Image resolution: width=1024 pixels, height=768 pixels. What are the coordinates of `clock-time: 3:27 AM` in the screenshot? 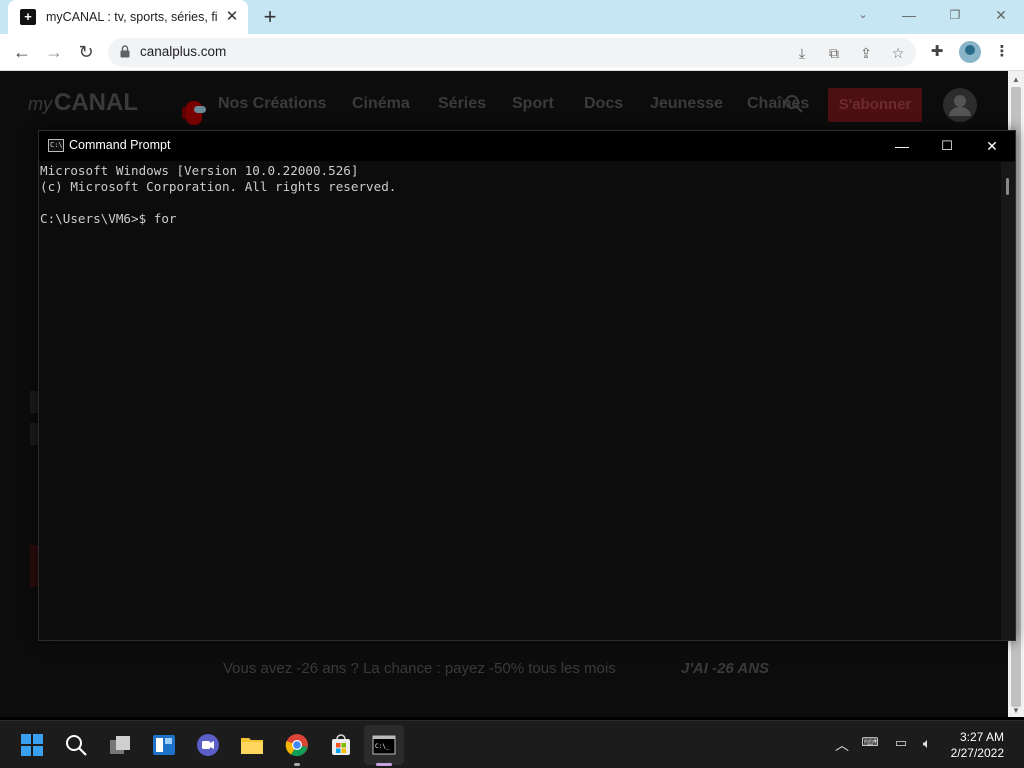 It's located at (981, 737).